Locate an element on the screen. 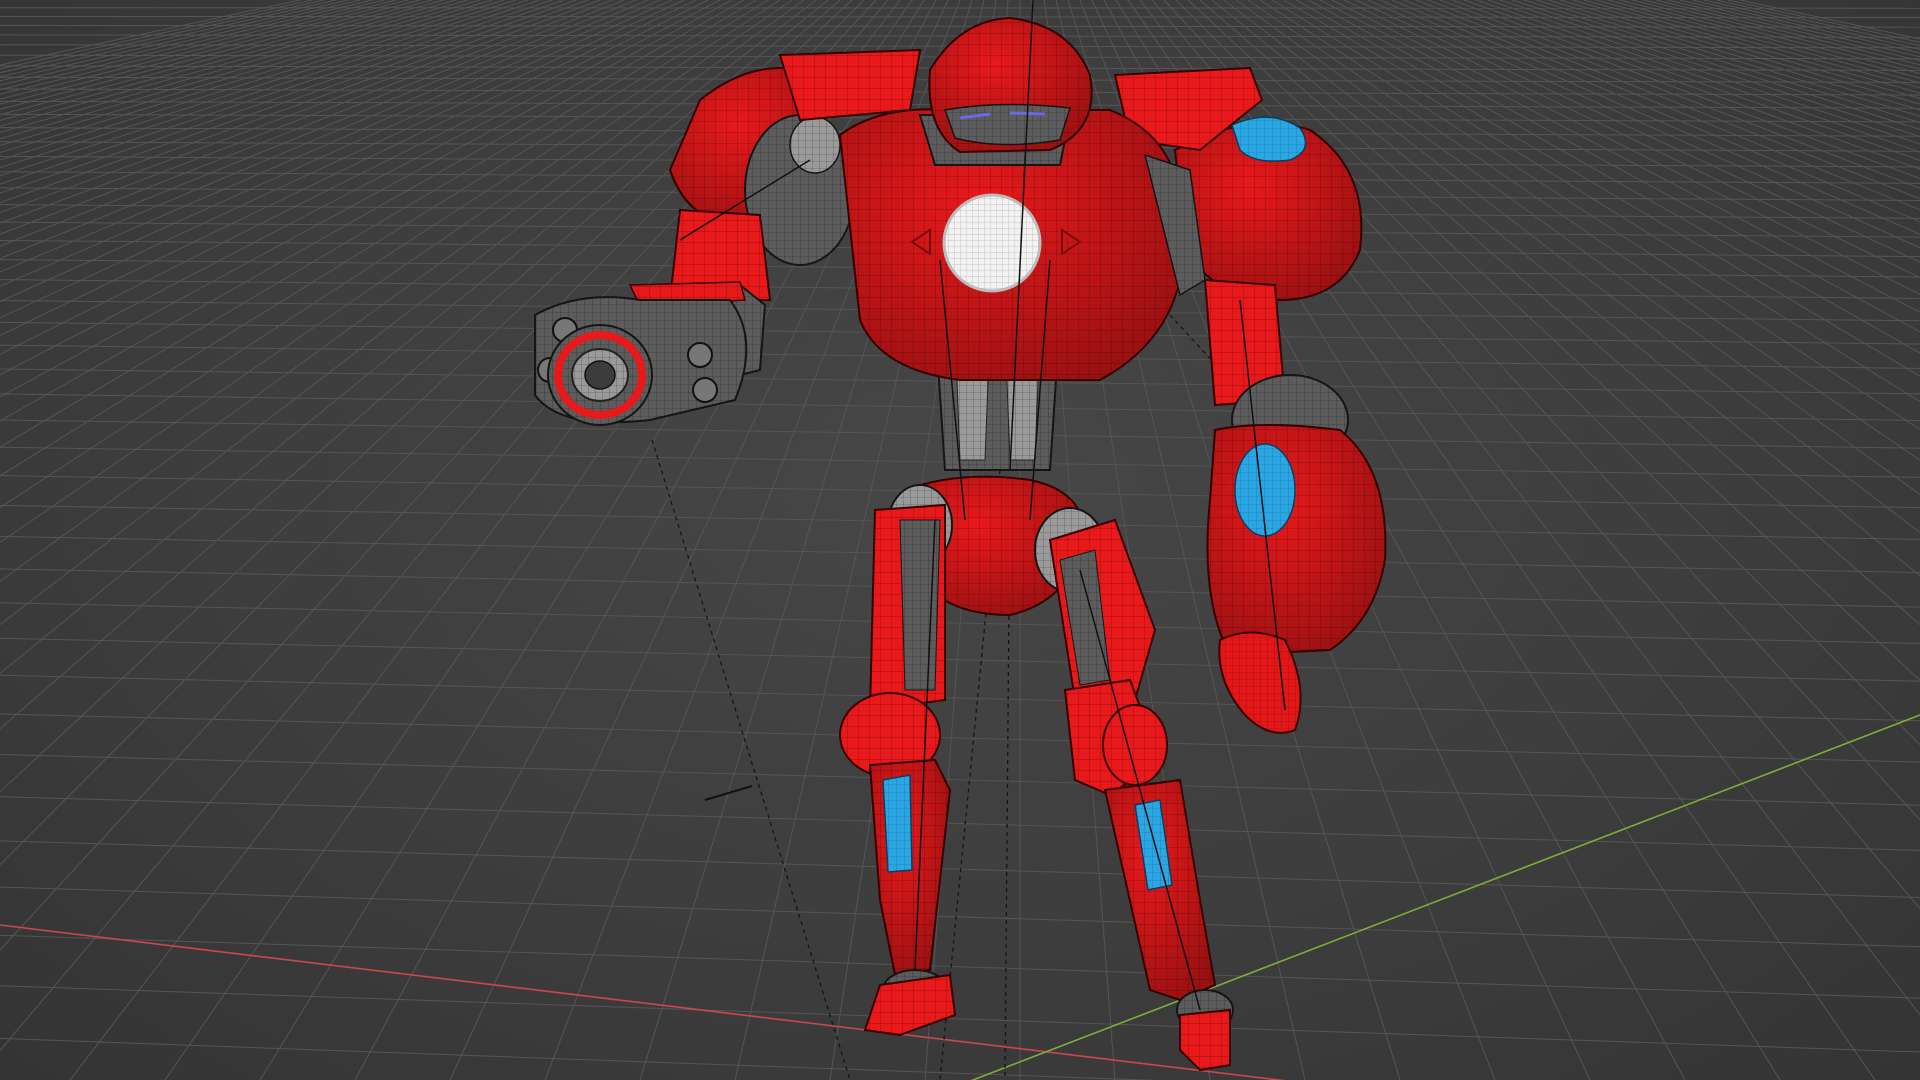  robot-leg-right is located at coordinates (898, 770).